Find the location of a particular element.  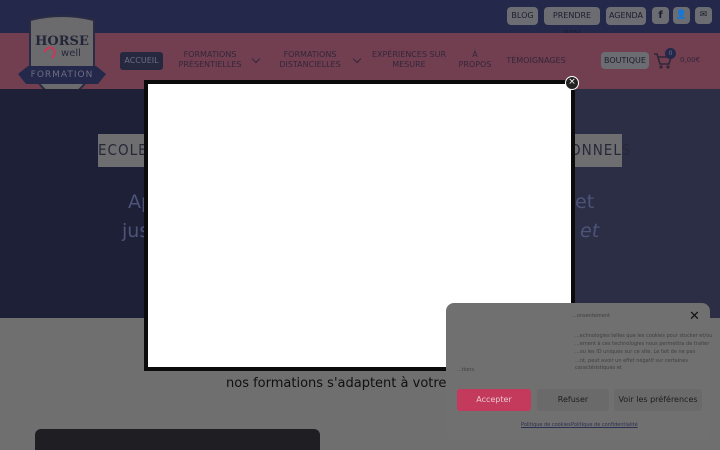

nav-a-propos: À PROPOS is located at coordinates (475, 60).